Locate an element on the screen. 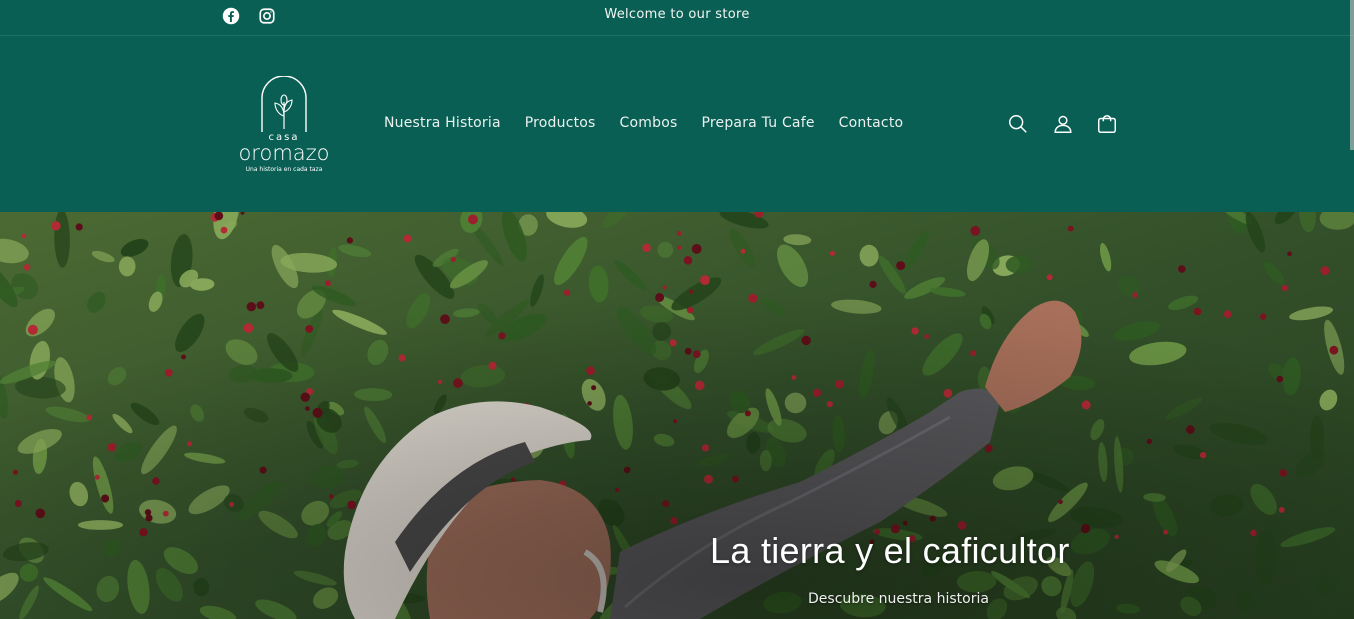 Image resolution: width=1354 pixels, height=619 pixels. nav-item-nuestra-historia: Nuestra Historia is located at coordinates (442, 123).